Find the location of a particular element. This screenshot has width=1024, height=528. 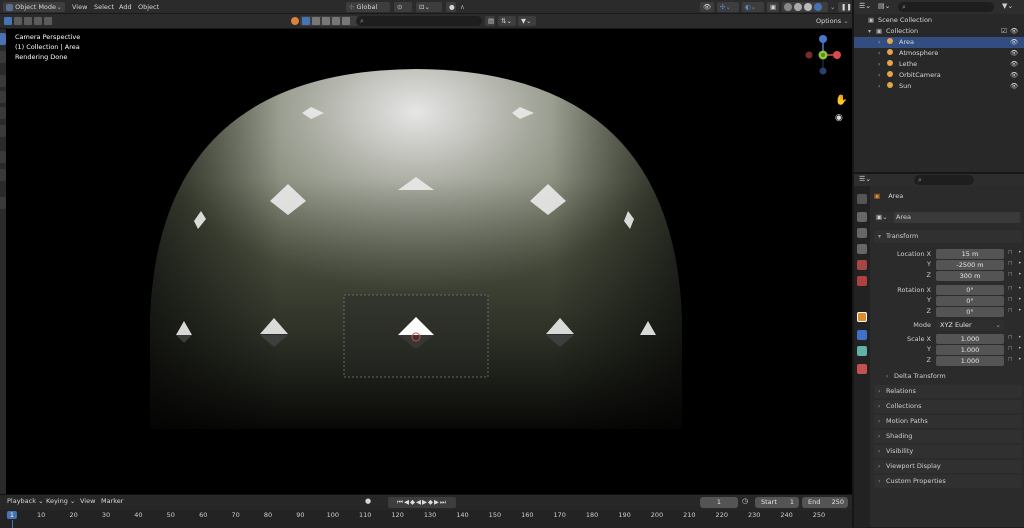

panel-shading: › Shading is located at coordinates (948, 436).